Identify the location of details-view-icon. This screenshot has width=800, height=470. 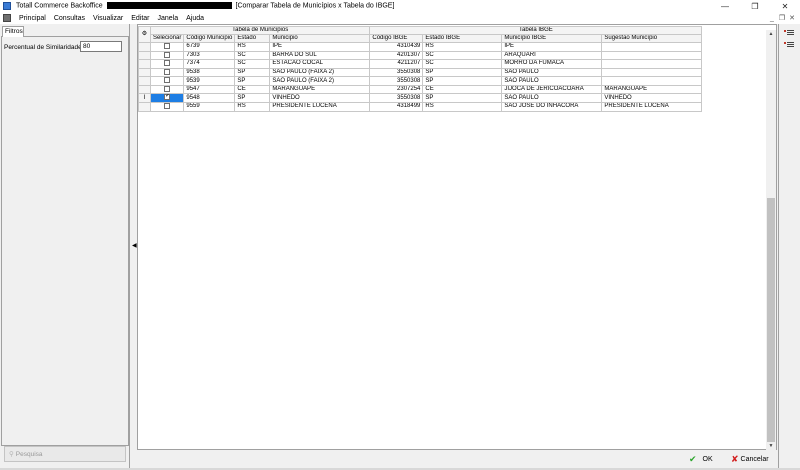
(789, 45).